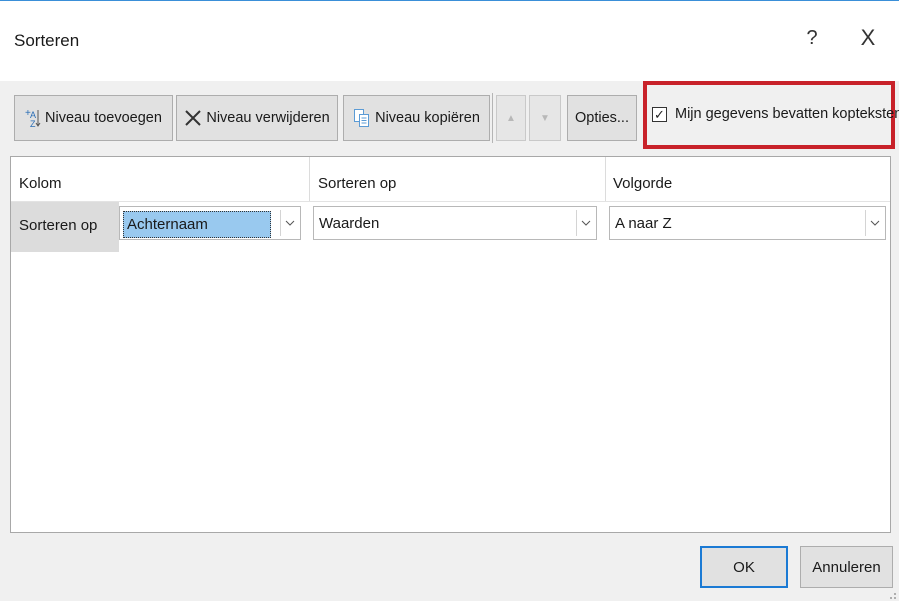  I want to click on sort-on-select-value: Waarden, so click(349, 223).